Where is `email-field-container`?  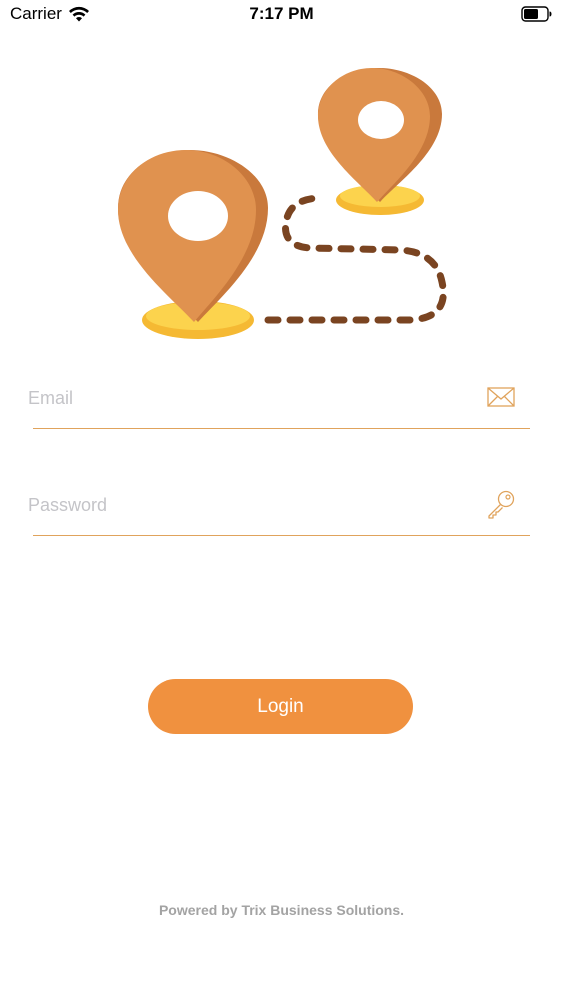
email-field-container is located at coordinates (279, 400).